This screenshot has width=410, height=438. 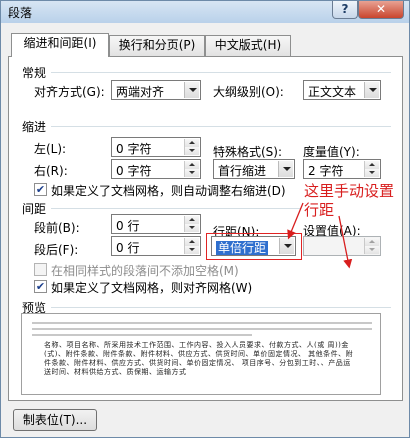 I want to click on annotation-arrows, so click(x=320, y=235).